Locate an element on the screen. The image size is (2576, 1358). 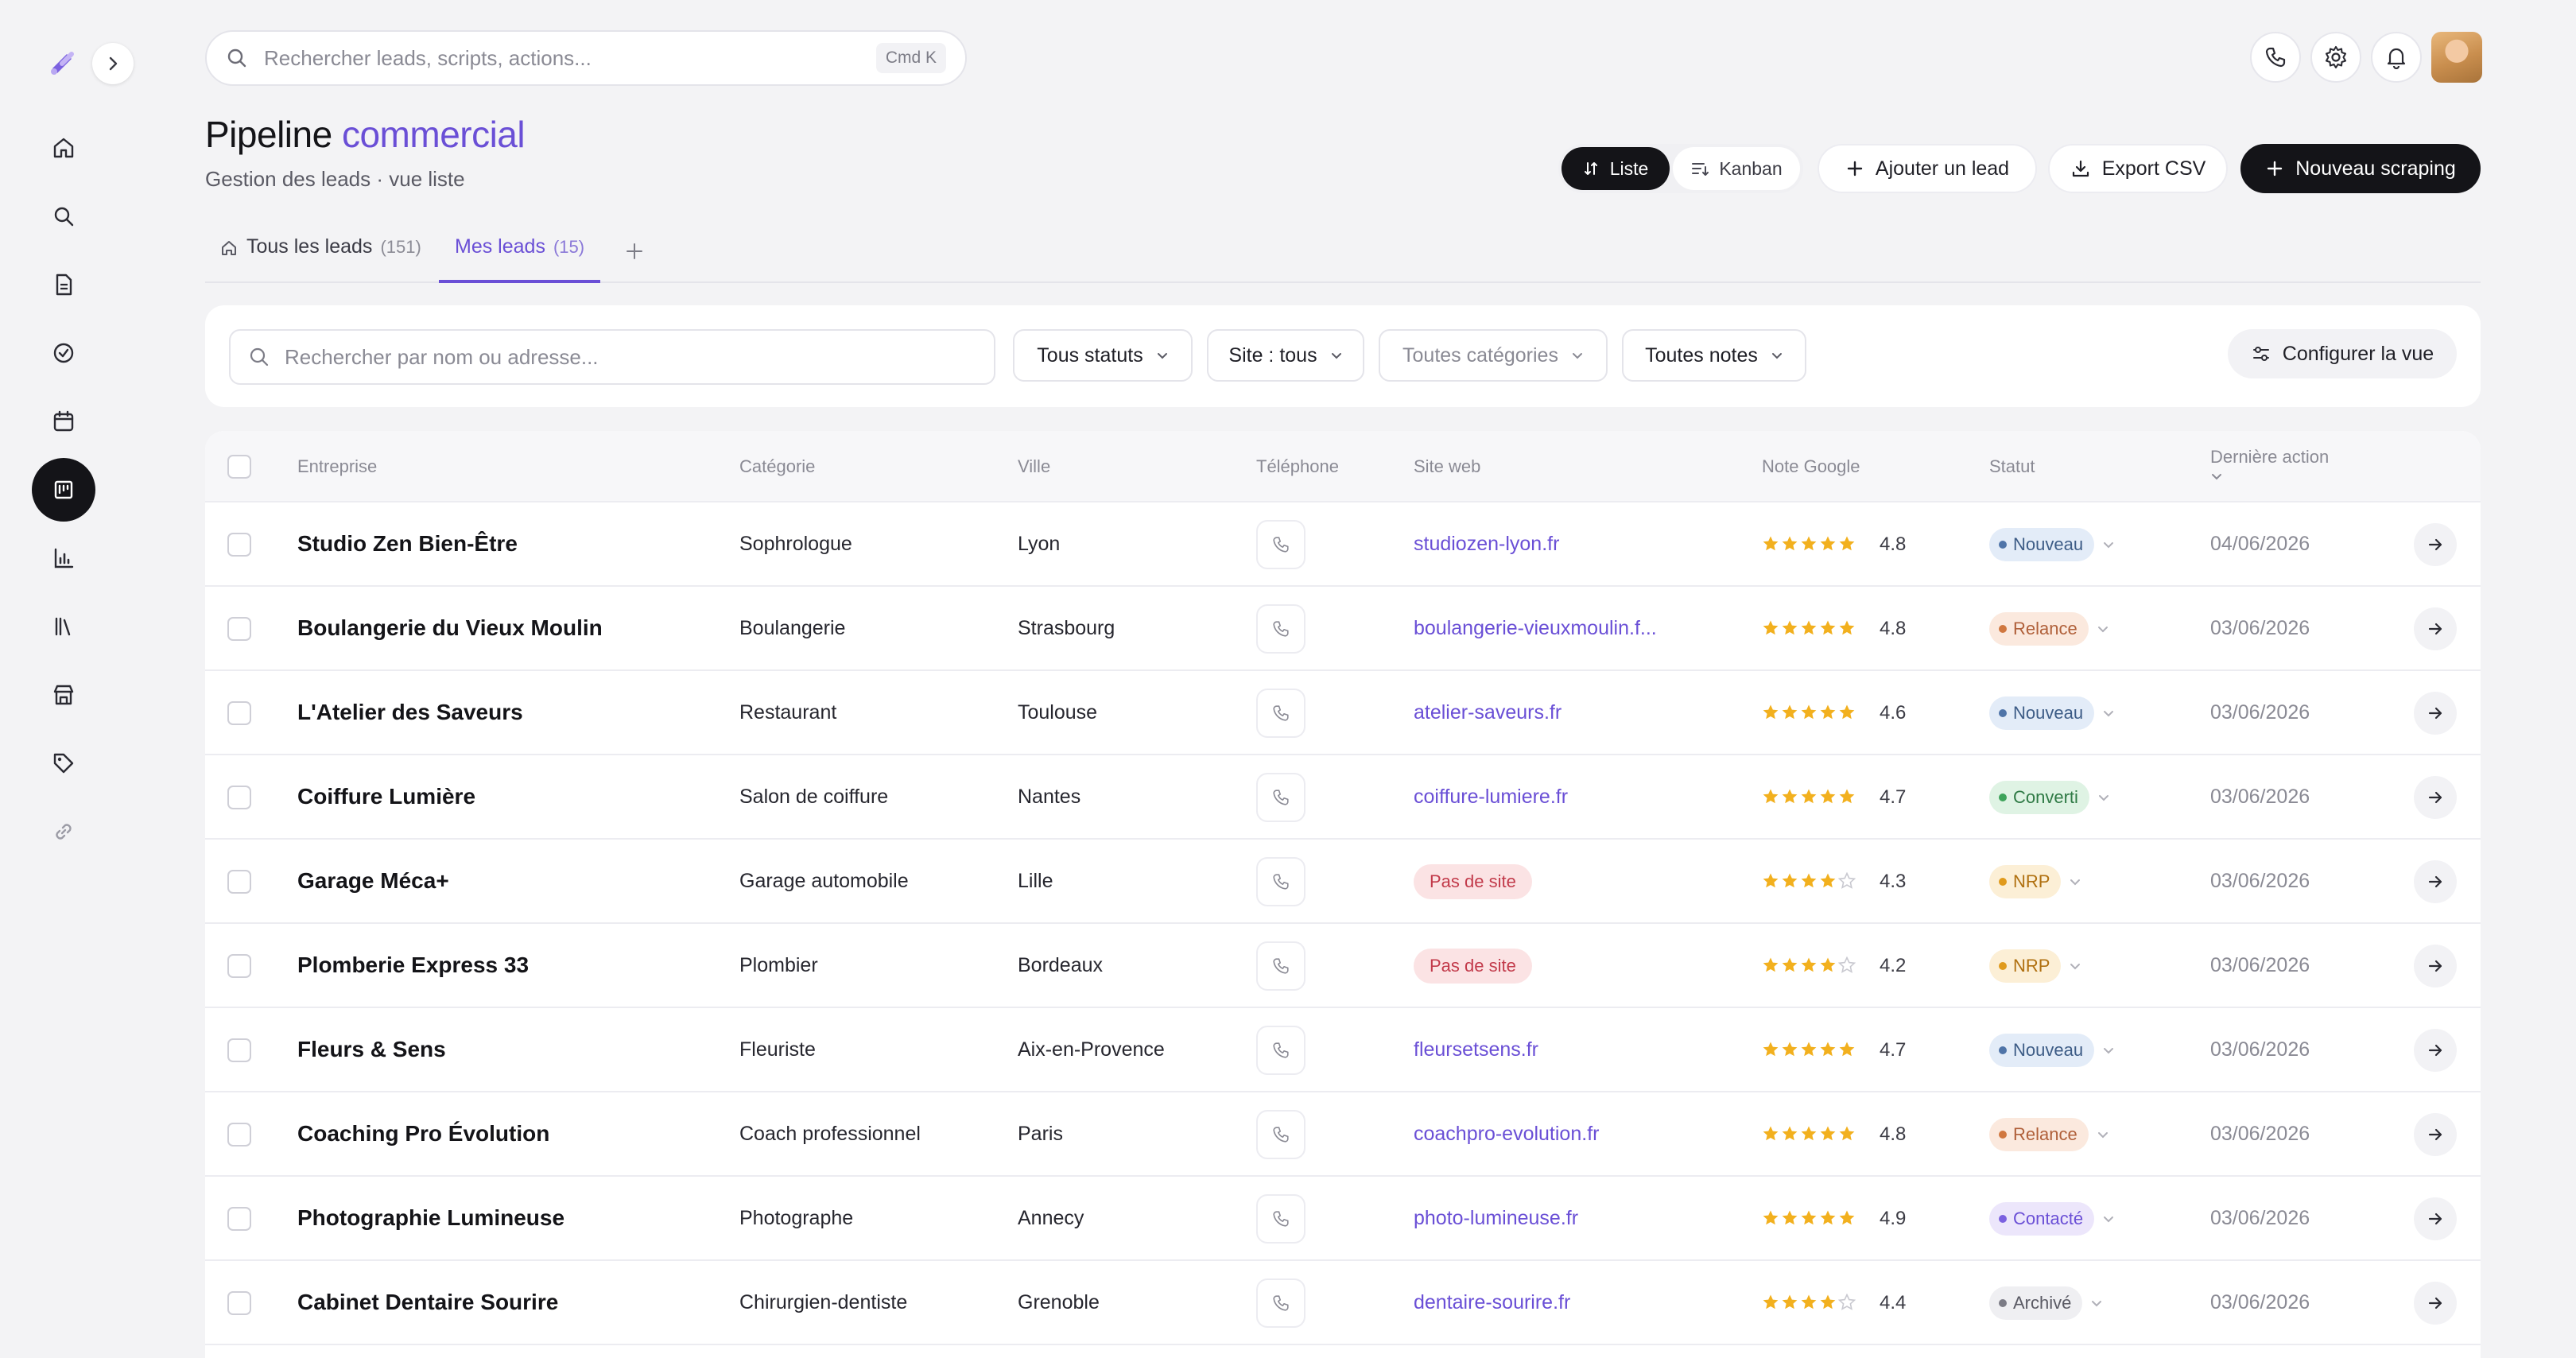
select-all-checkbox is located at coordinates (239, 467).